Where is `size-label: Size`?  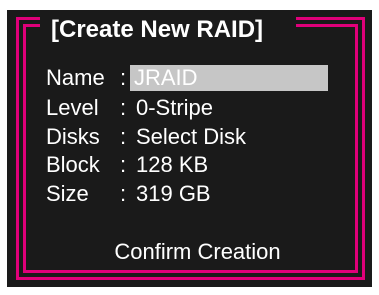 size-label: Size is located at coordinates (67, 193).